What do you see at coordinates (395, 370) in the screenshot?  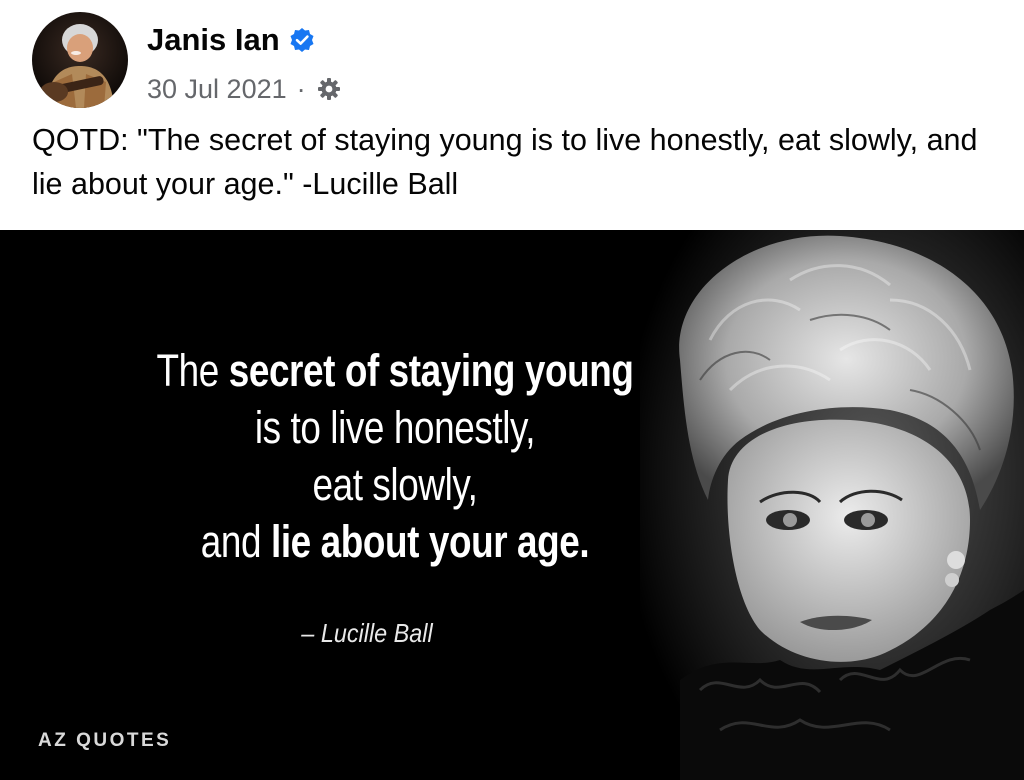 I see `quote-line: The secret of staying young` at bounding box center [395, 370].